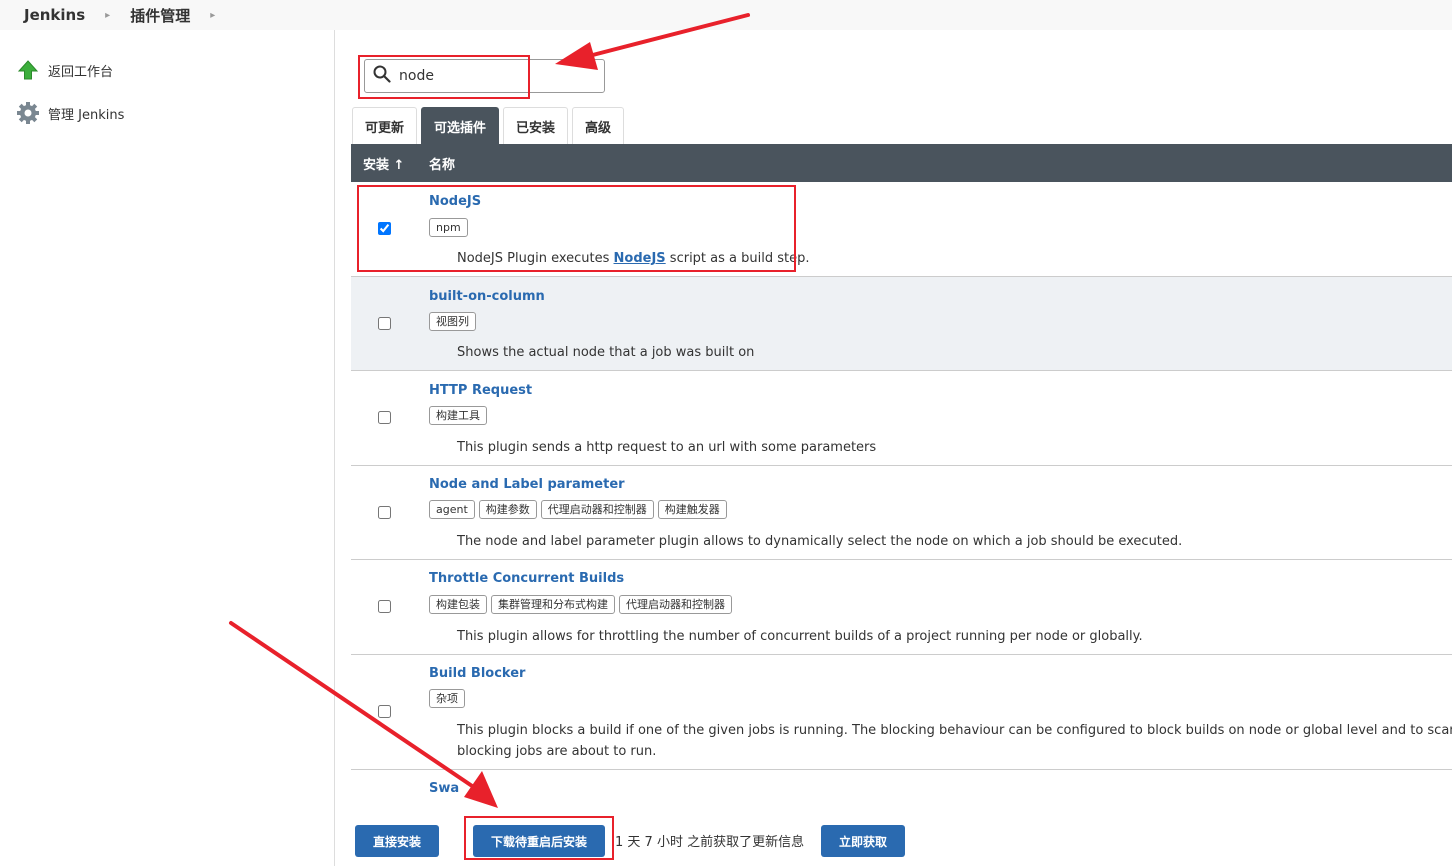  I want to click on plugin-tag: 集群管理和分布式构建, so click(553, 604).